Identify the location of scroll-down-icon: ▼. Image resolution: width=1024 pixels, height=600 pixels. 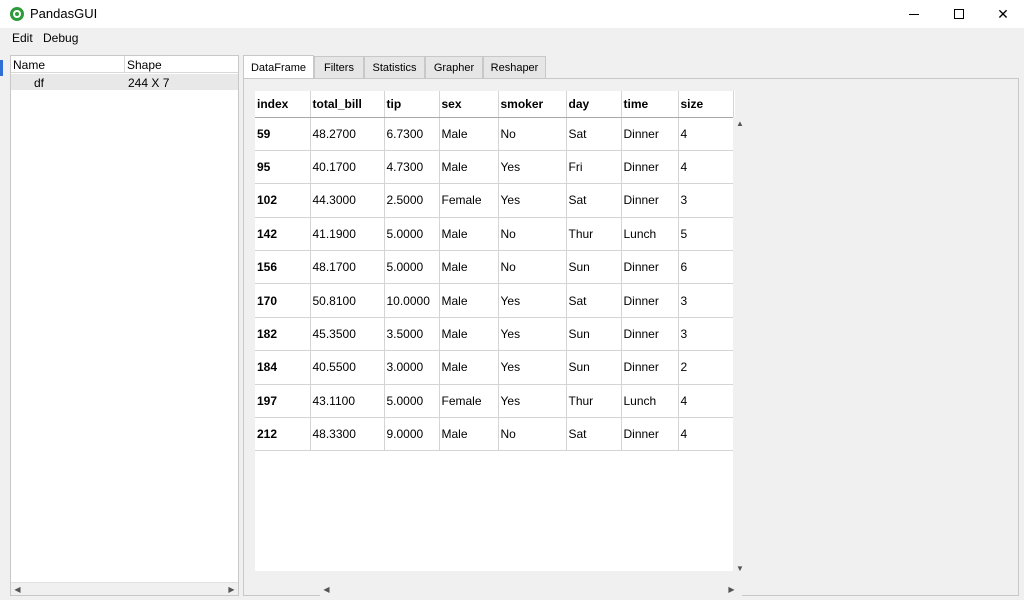
(740, 568).